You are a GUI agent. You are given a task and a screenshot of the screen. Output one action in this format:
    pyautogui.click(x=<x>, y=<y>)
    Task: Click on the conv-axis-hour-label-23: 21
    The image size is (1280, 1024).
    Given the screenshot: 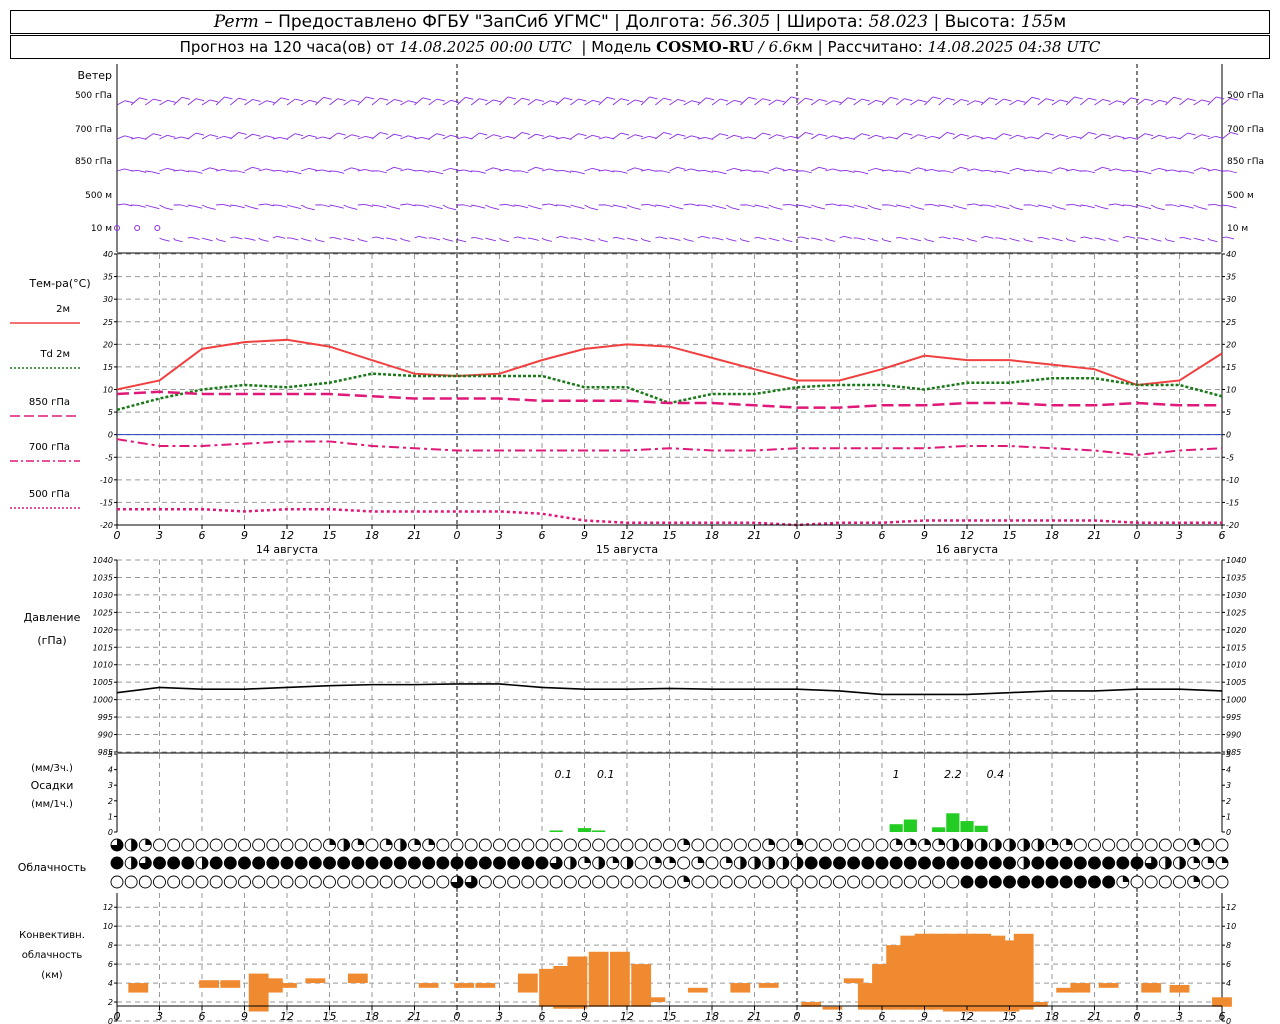 What is the action you would take?
    pyautogui.click(x=1095, y=1016)
    